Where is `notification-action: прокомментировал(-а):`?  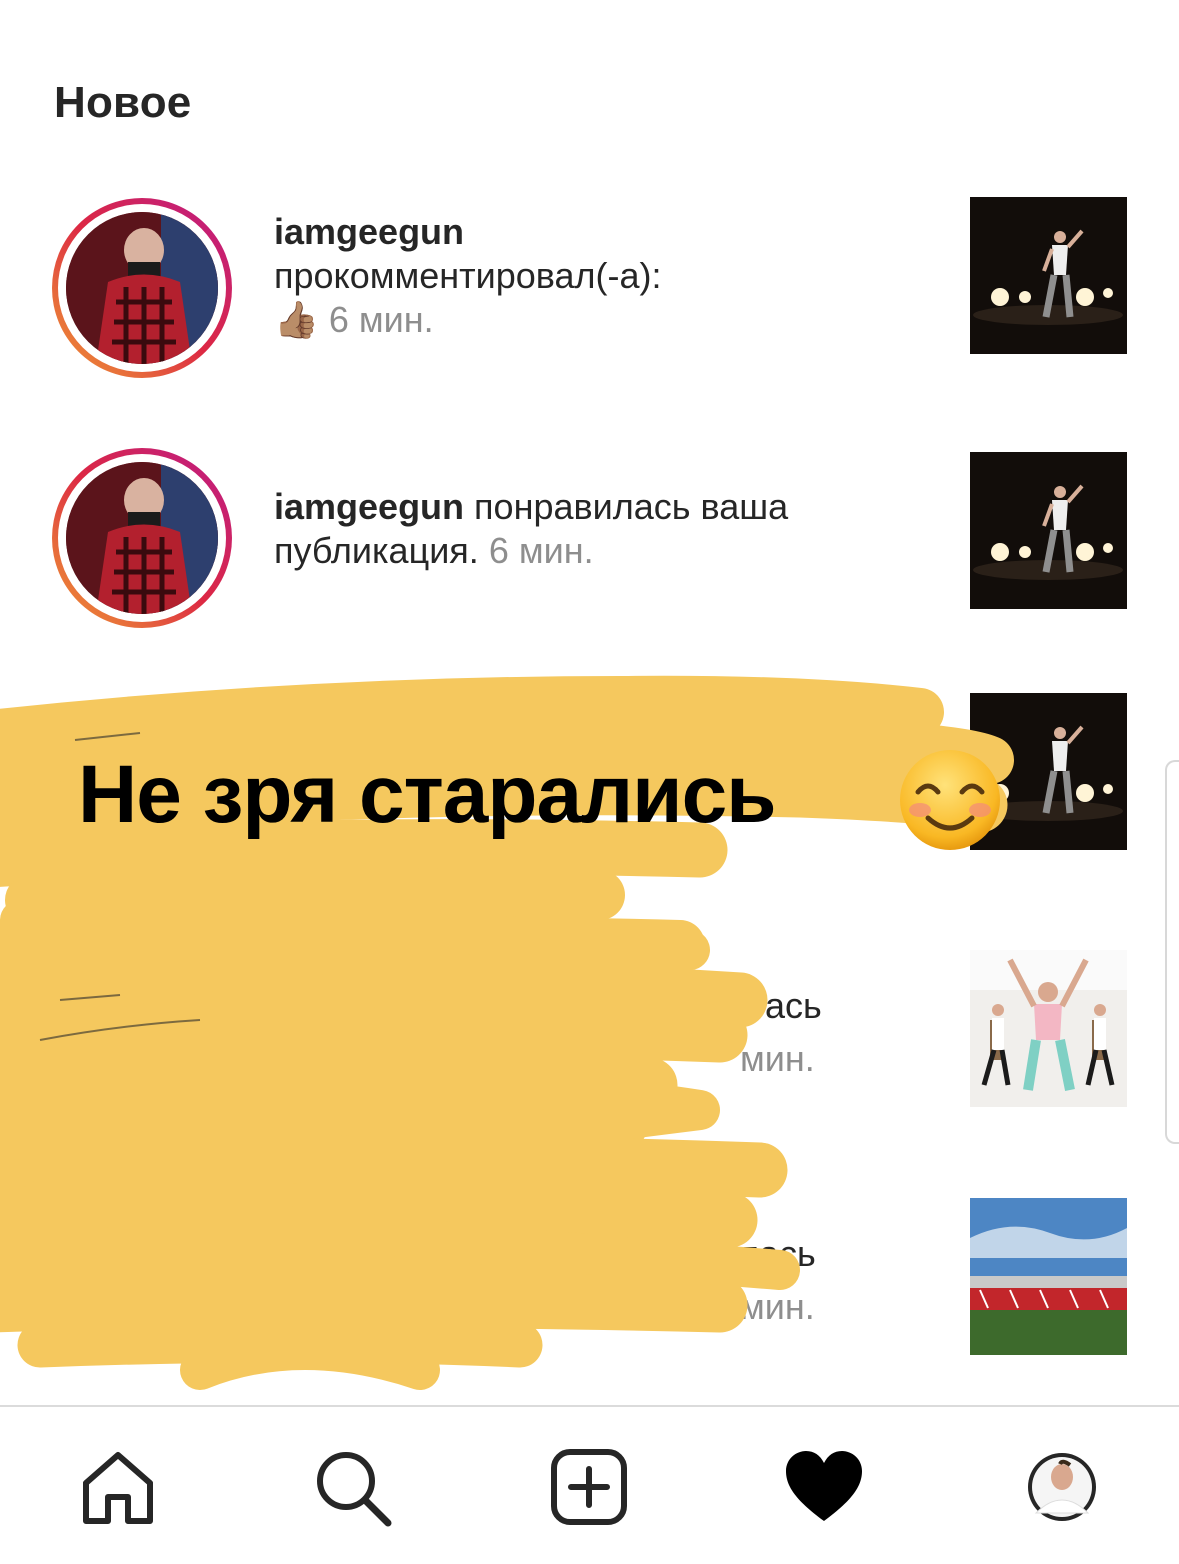
notification-action: прокомментировал(-а): is located at coordinates (468, 275).